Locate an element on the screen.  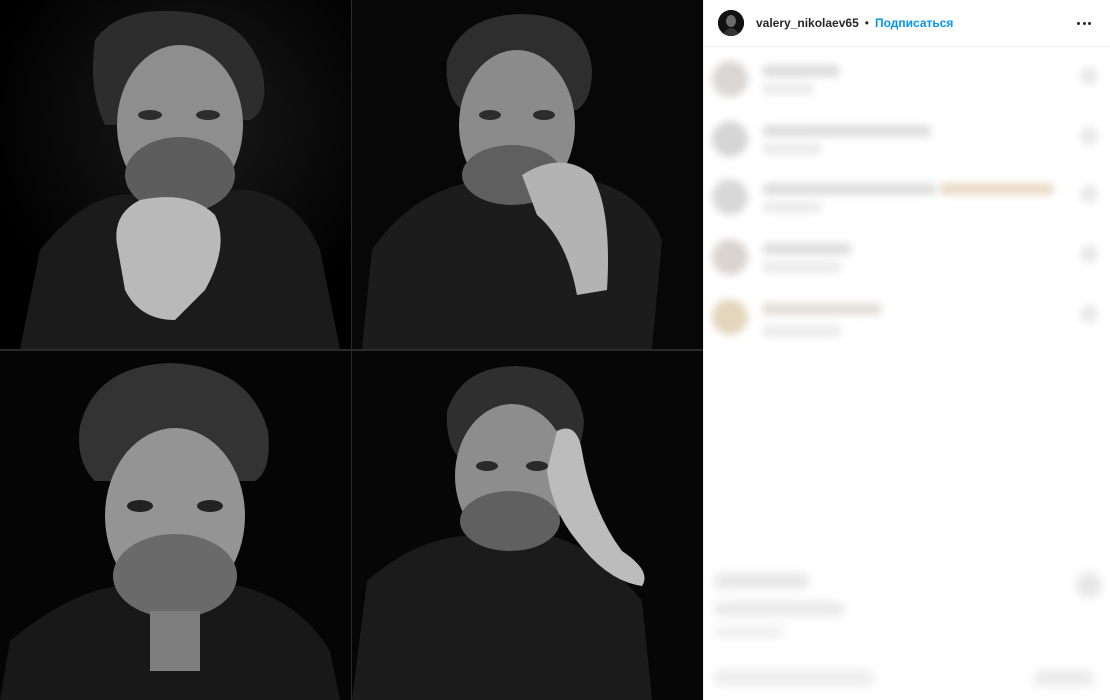
username: valery_nikolaev65 is located at coordinates (807, 23).